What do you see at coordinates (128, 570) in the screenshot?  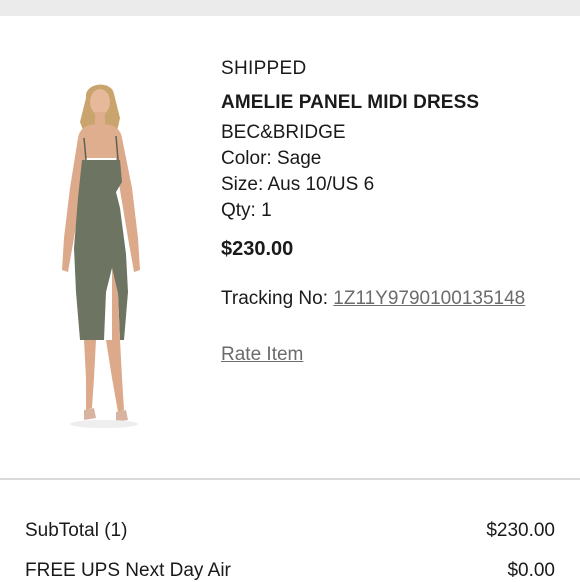 I see `shipping-label: FREE UPS Next Day Air` at bounding box center [128, 570].